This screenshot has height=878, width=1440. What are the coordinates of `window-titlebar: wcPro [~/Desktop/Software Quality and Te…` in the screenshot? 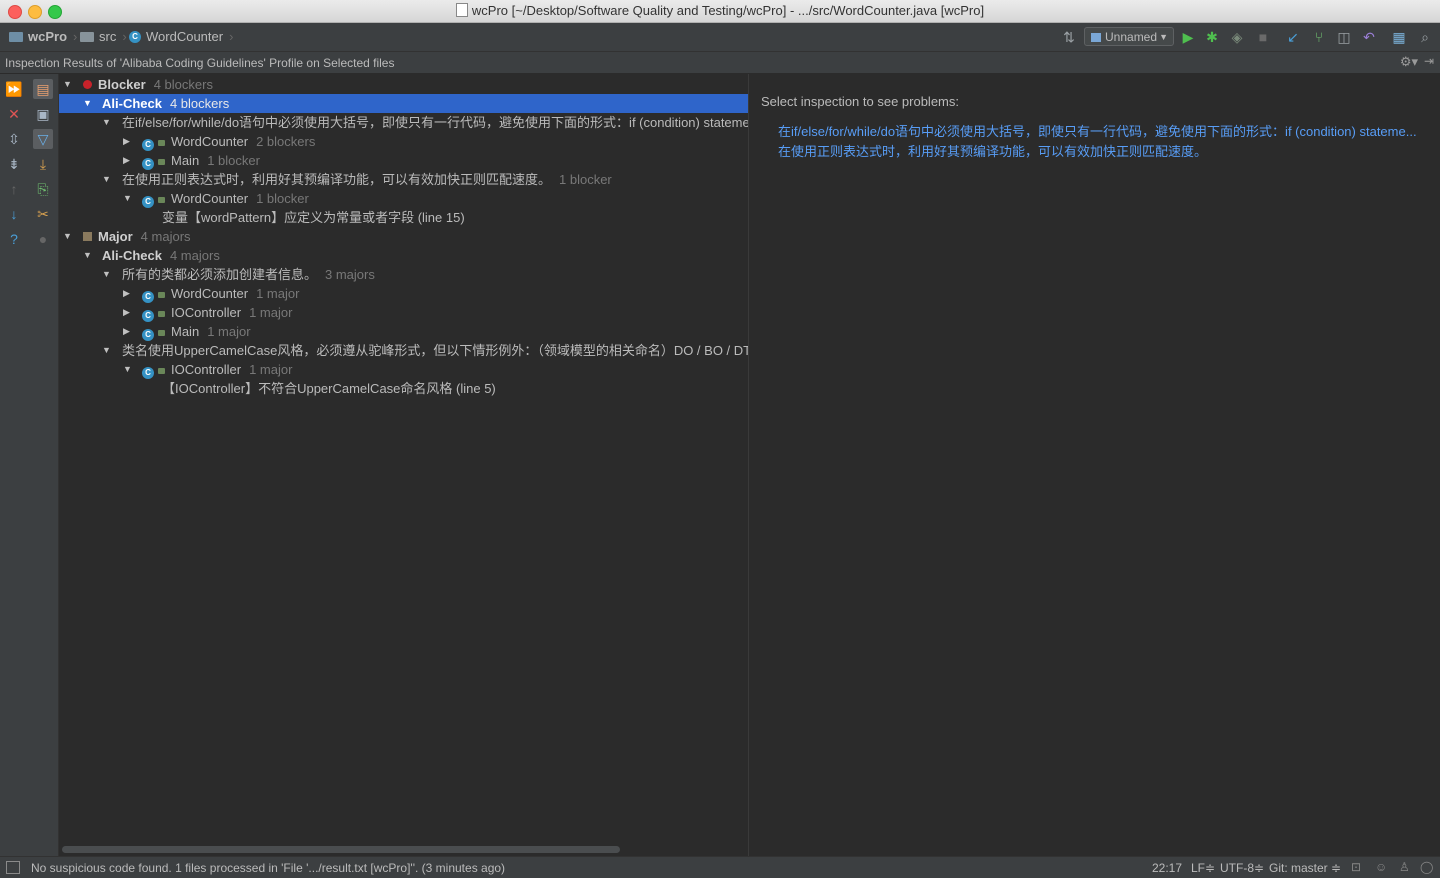 It's located at (720, 11).